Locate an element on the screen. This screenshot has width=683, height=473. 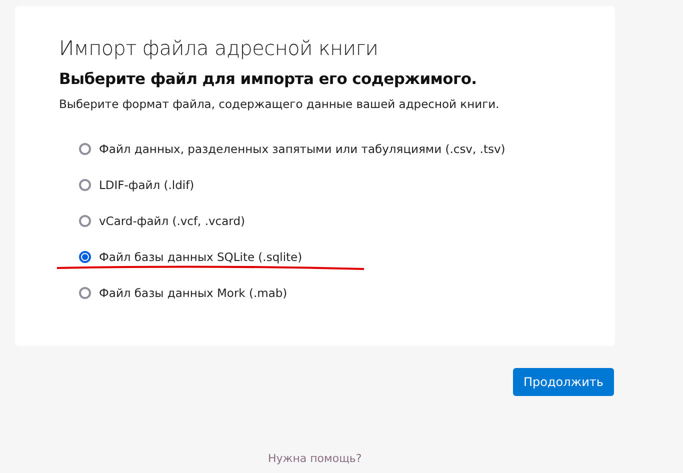
option-label: Файл базы данных SQLite (.sqlite) is located at coordinates (200, 257).